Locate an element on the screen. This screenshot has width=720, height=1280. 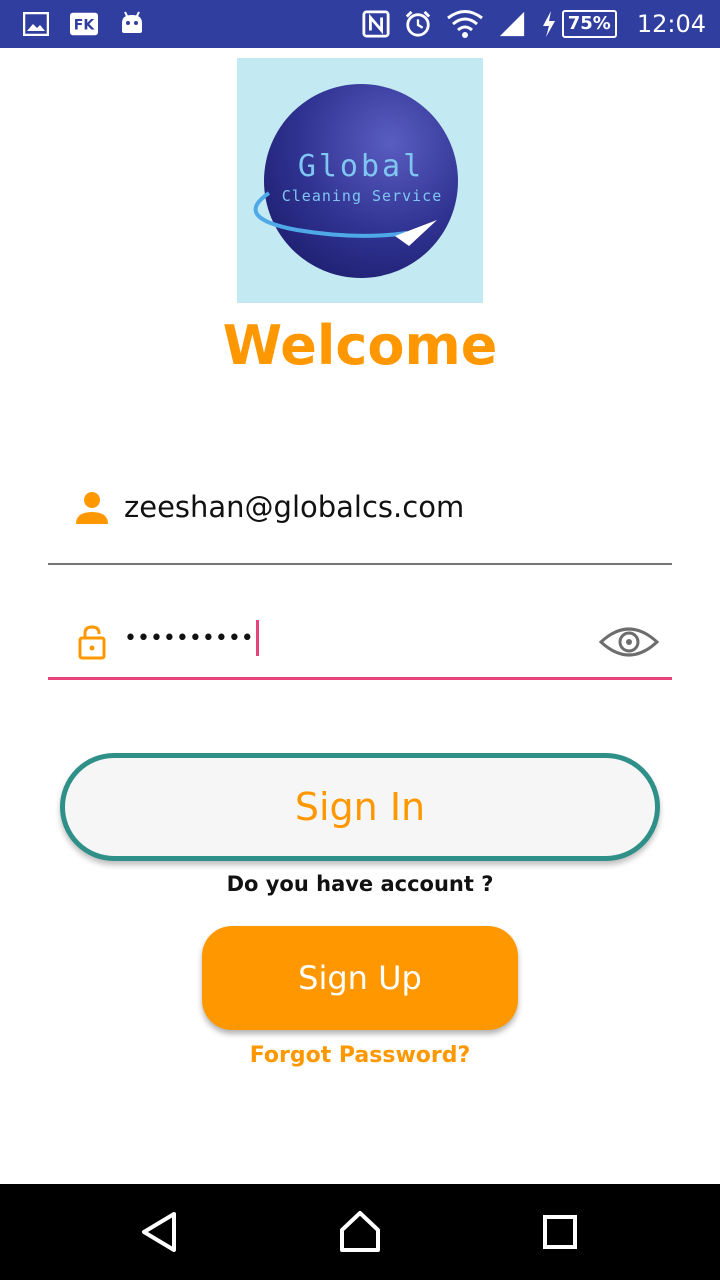
email-field: zeeshan@globalcs.com is located at coordinates (360, 517).